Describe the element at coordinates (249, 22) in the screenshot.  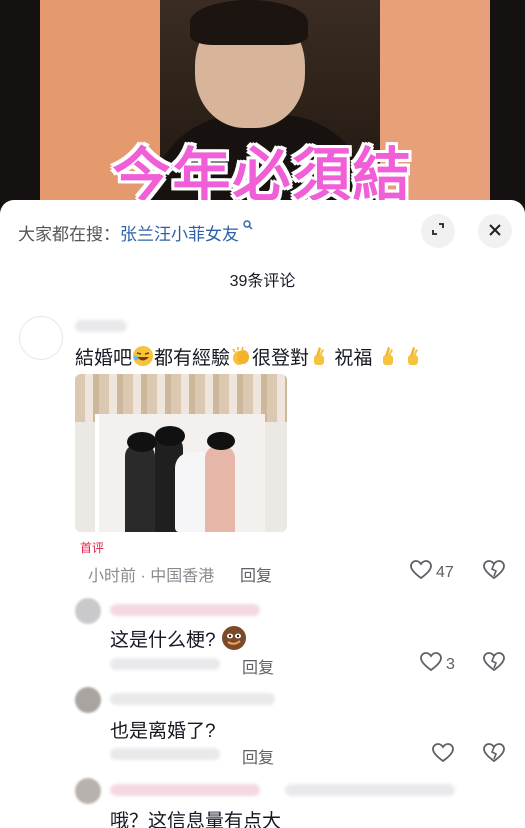
I see `video-person-hair` at that location.